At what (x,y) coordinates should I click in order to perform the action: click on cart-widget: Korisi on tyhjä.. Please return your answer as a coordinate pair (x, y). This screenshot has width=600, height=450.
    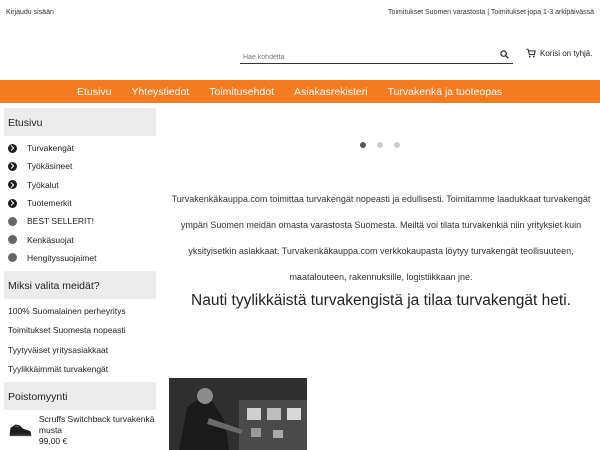
    Looking at the image, I should click on (559, 53).